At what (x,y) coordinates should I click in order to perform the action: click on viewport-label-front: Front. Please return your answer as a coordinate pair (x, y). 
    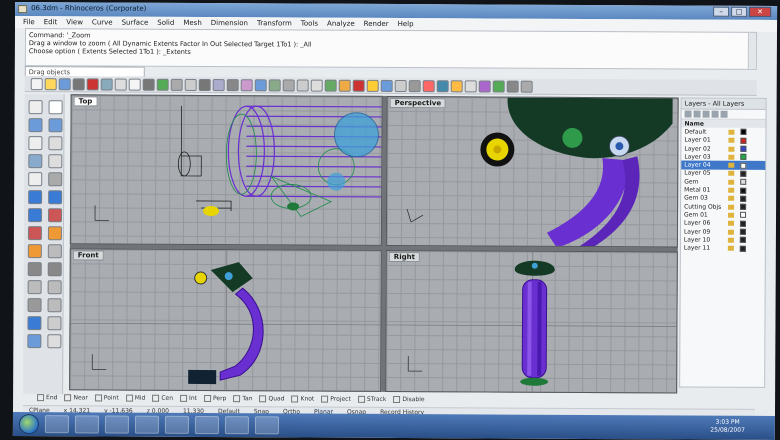
    Looking at the image, I should click on (88, 255).